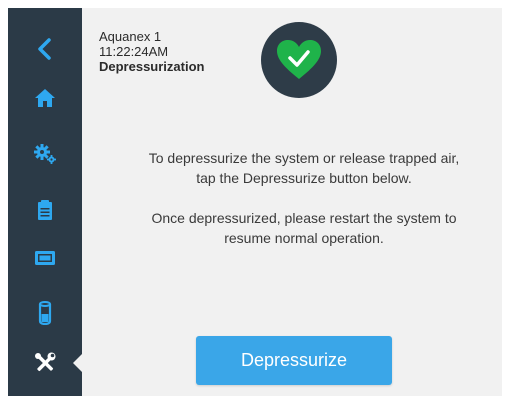 The height and width of the screenshot is (399, 509). I want to click on sidebar, so click(45, 202).